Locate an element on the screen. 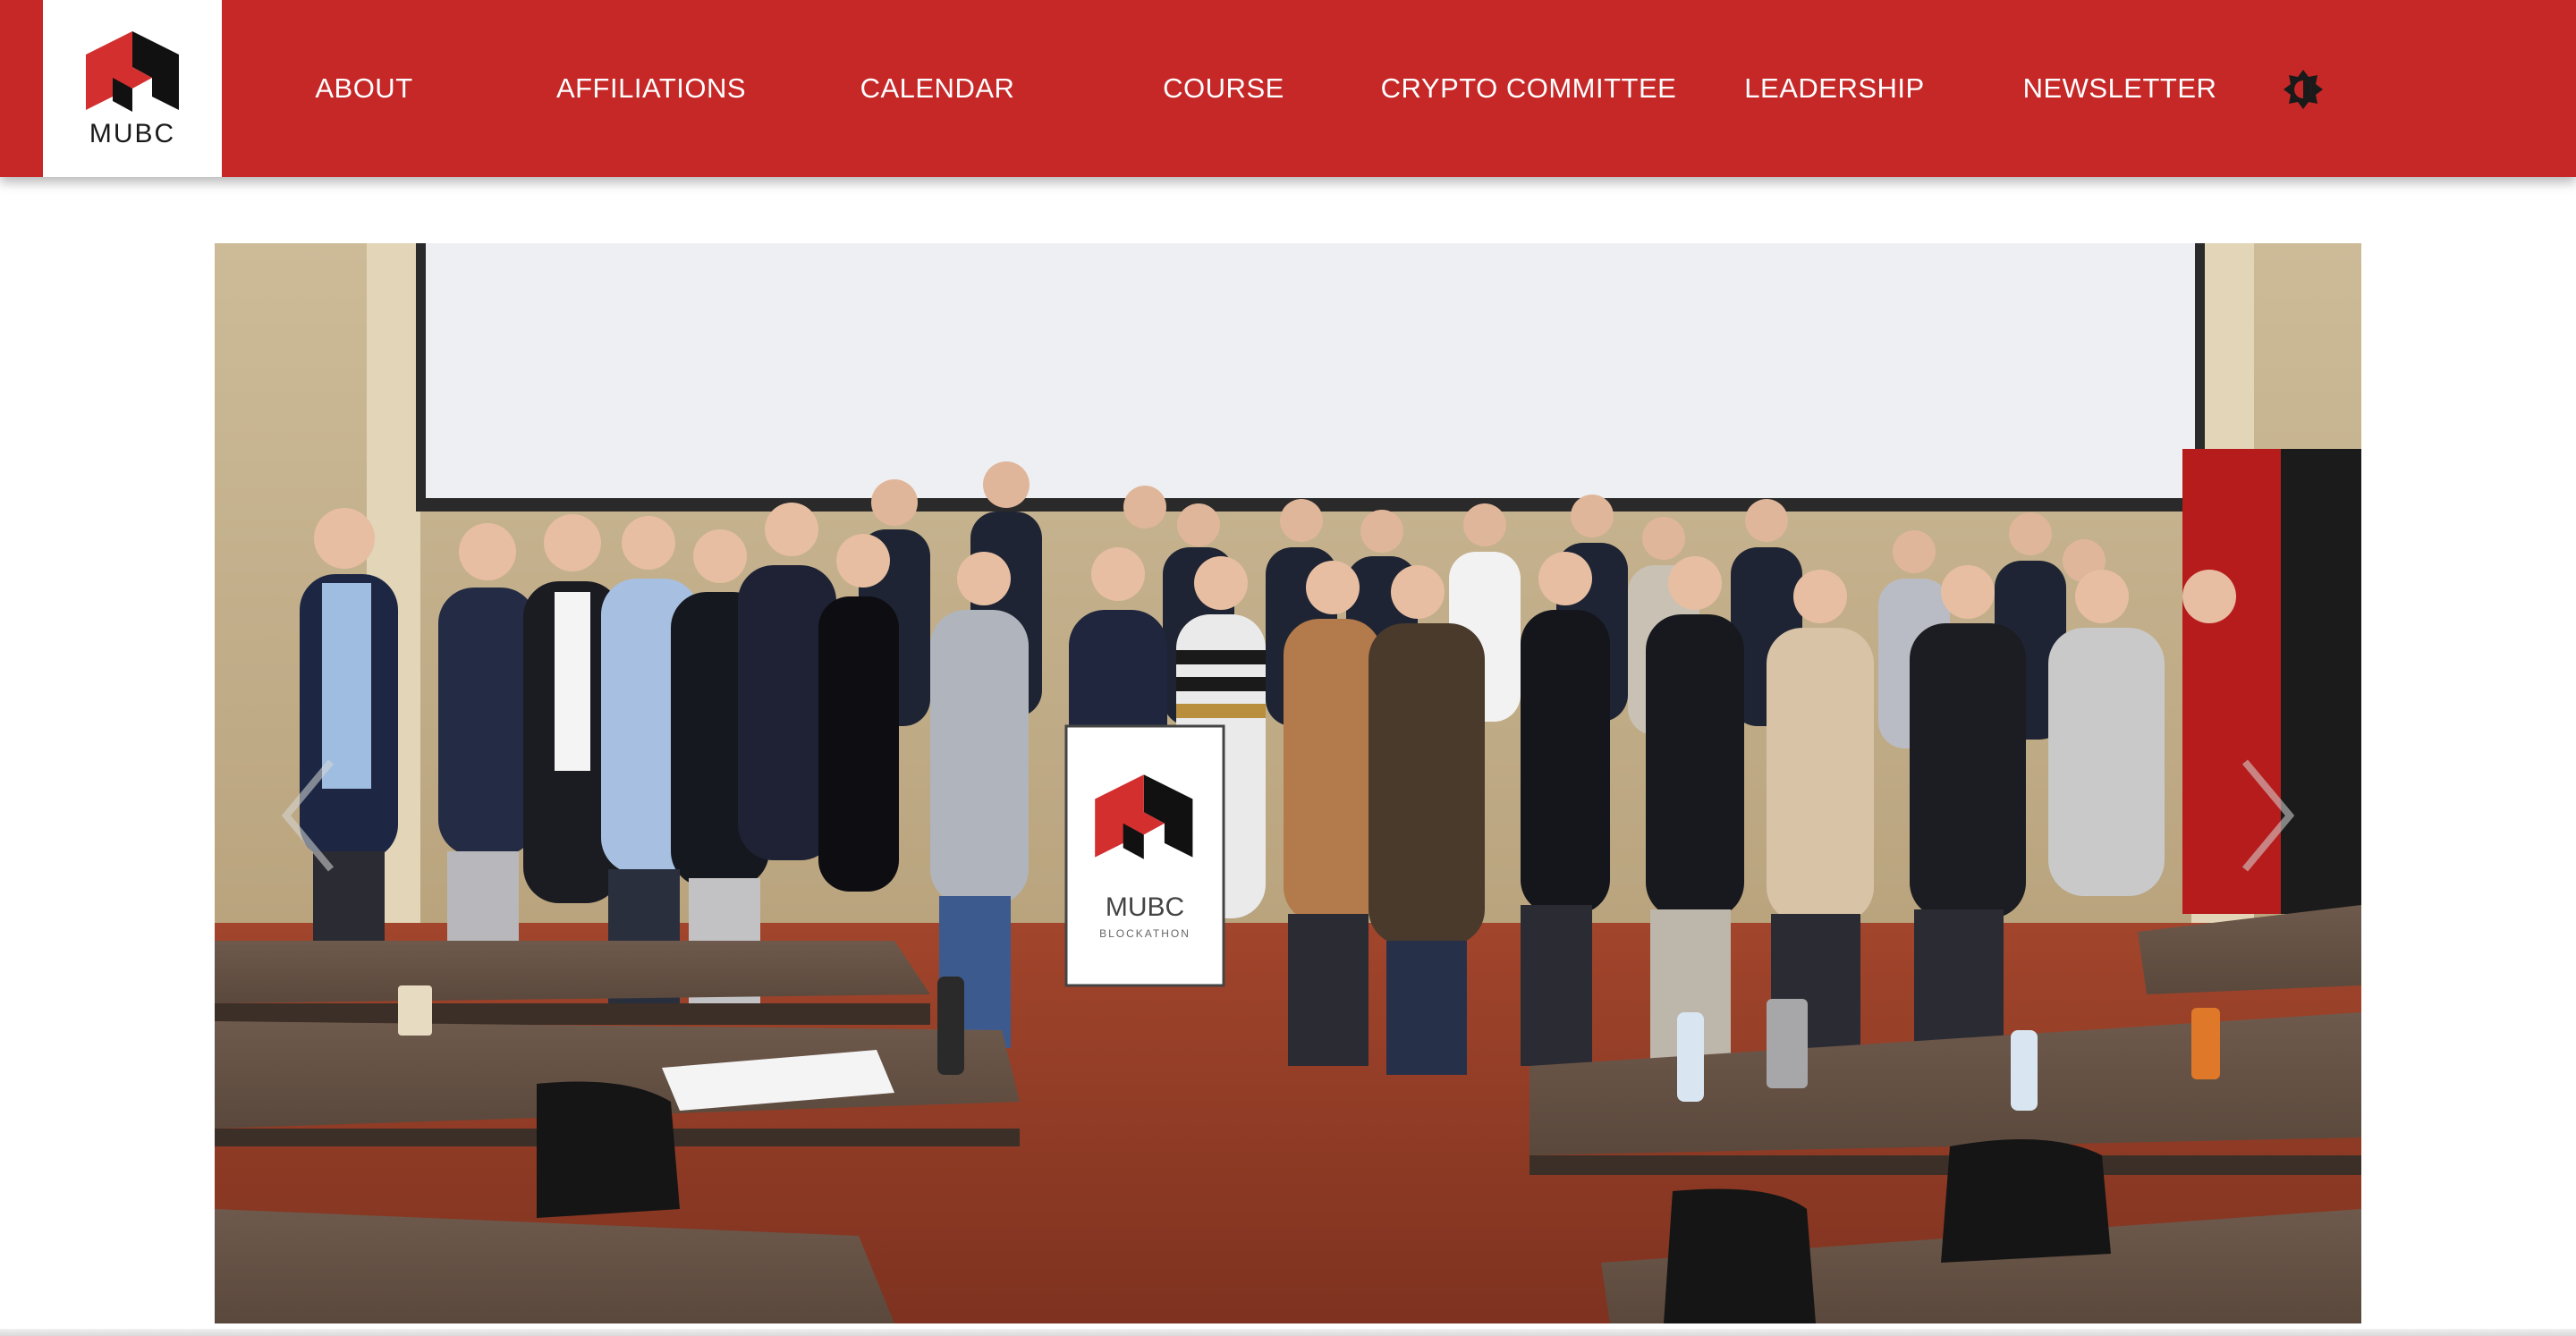 The height and width of the screenshot is (1336, 2576). nav-calendar: CALENDAR is located at coordinates (937, 88).